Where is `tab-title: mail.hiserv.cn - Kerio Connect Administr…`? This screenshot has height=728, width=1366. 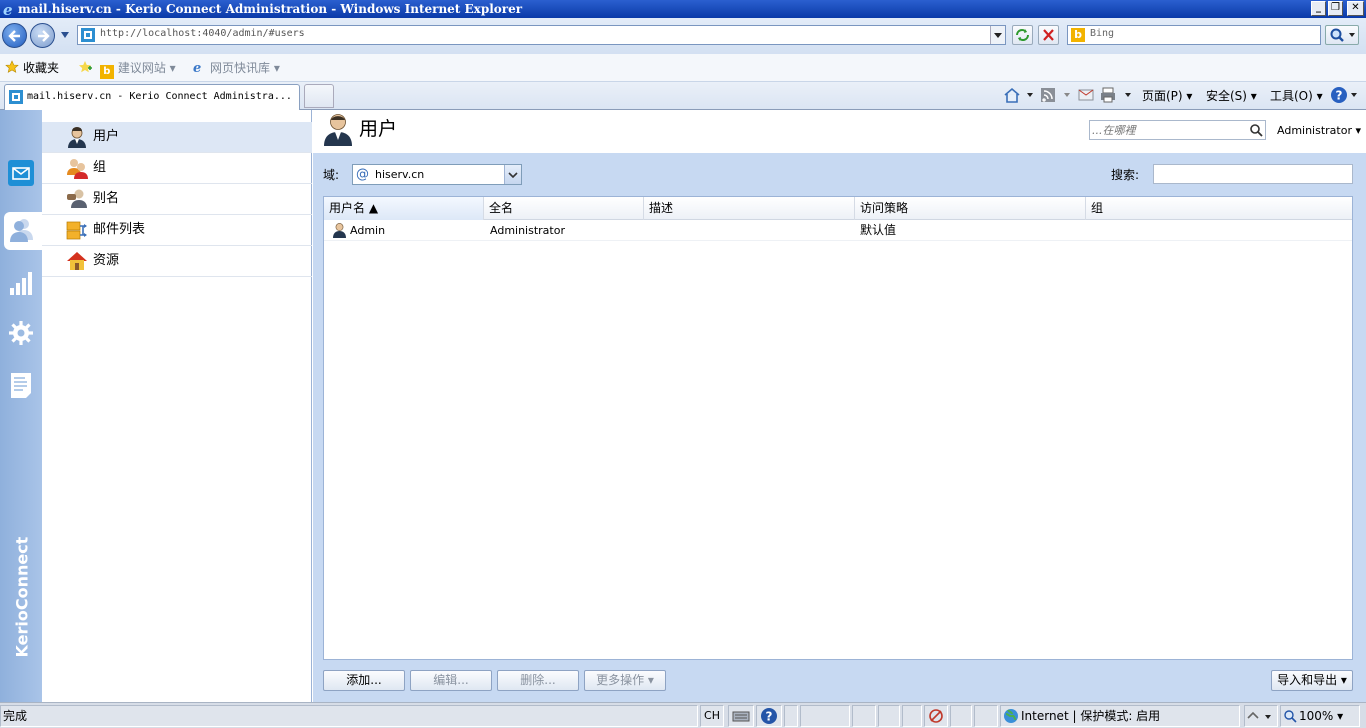
tab-title: mail.hiserv.cn - Kerio Connect Administr… is located at coordinates (159, 96).